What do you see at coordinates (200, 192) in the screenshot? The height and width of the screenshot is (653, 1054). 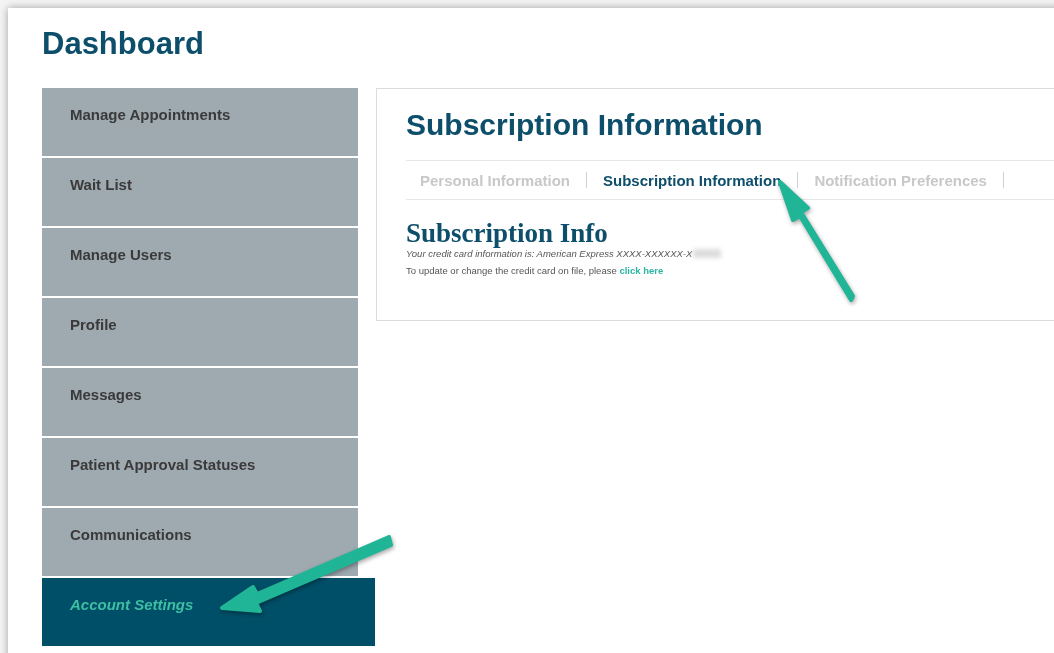 I see `sidebar-item: Wait List` at bounding box center [200, 192].